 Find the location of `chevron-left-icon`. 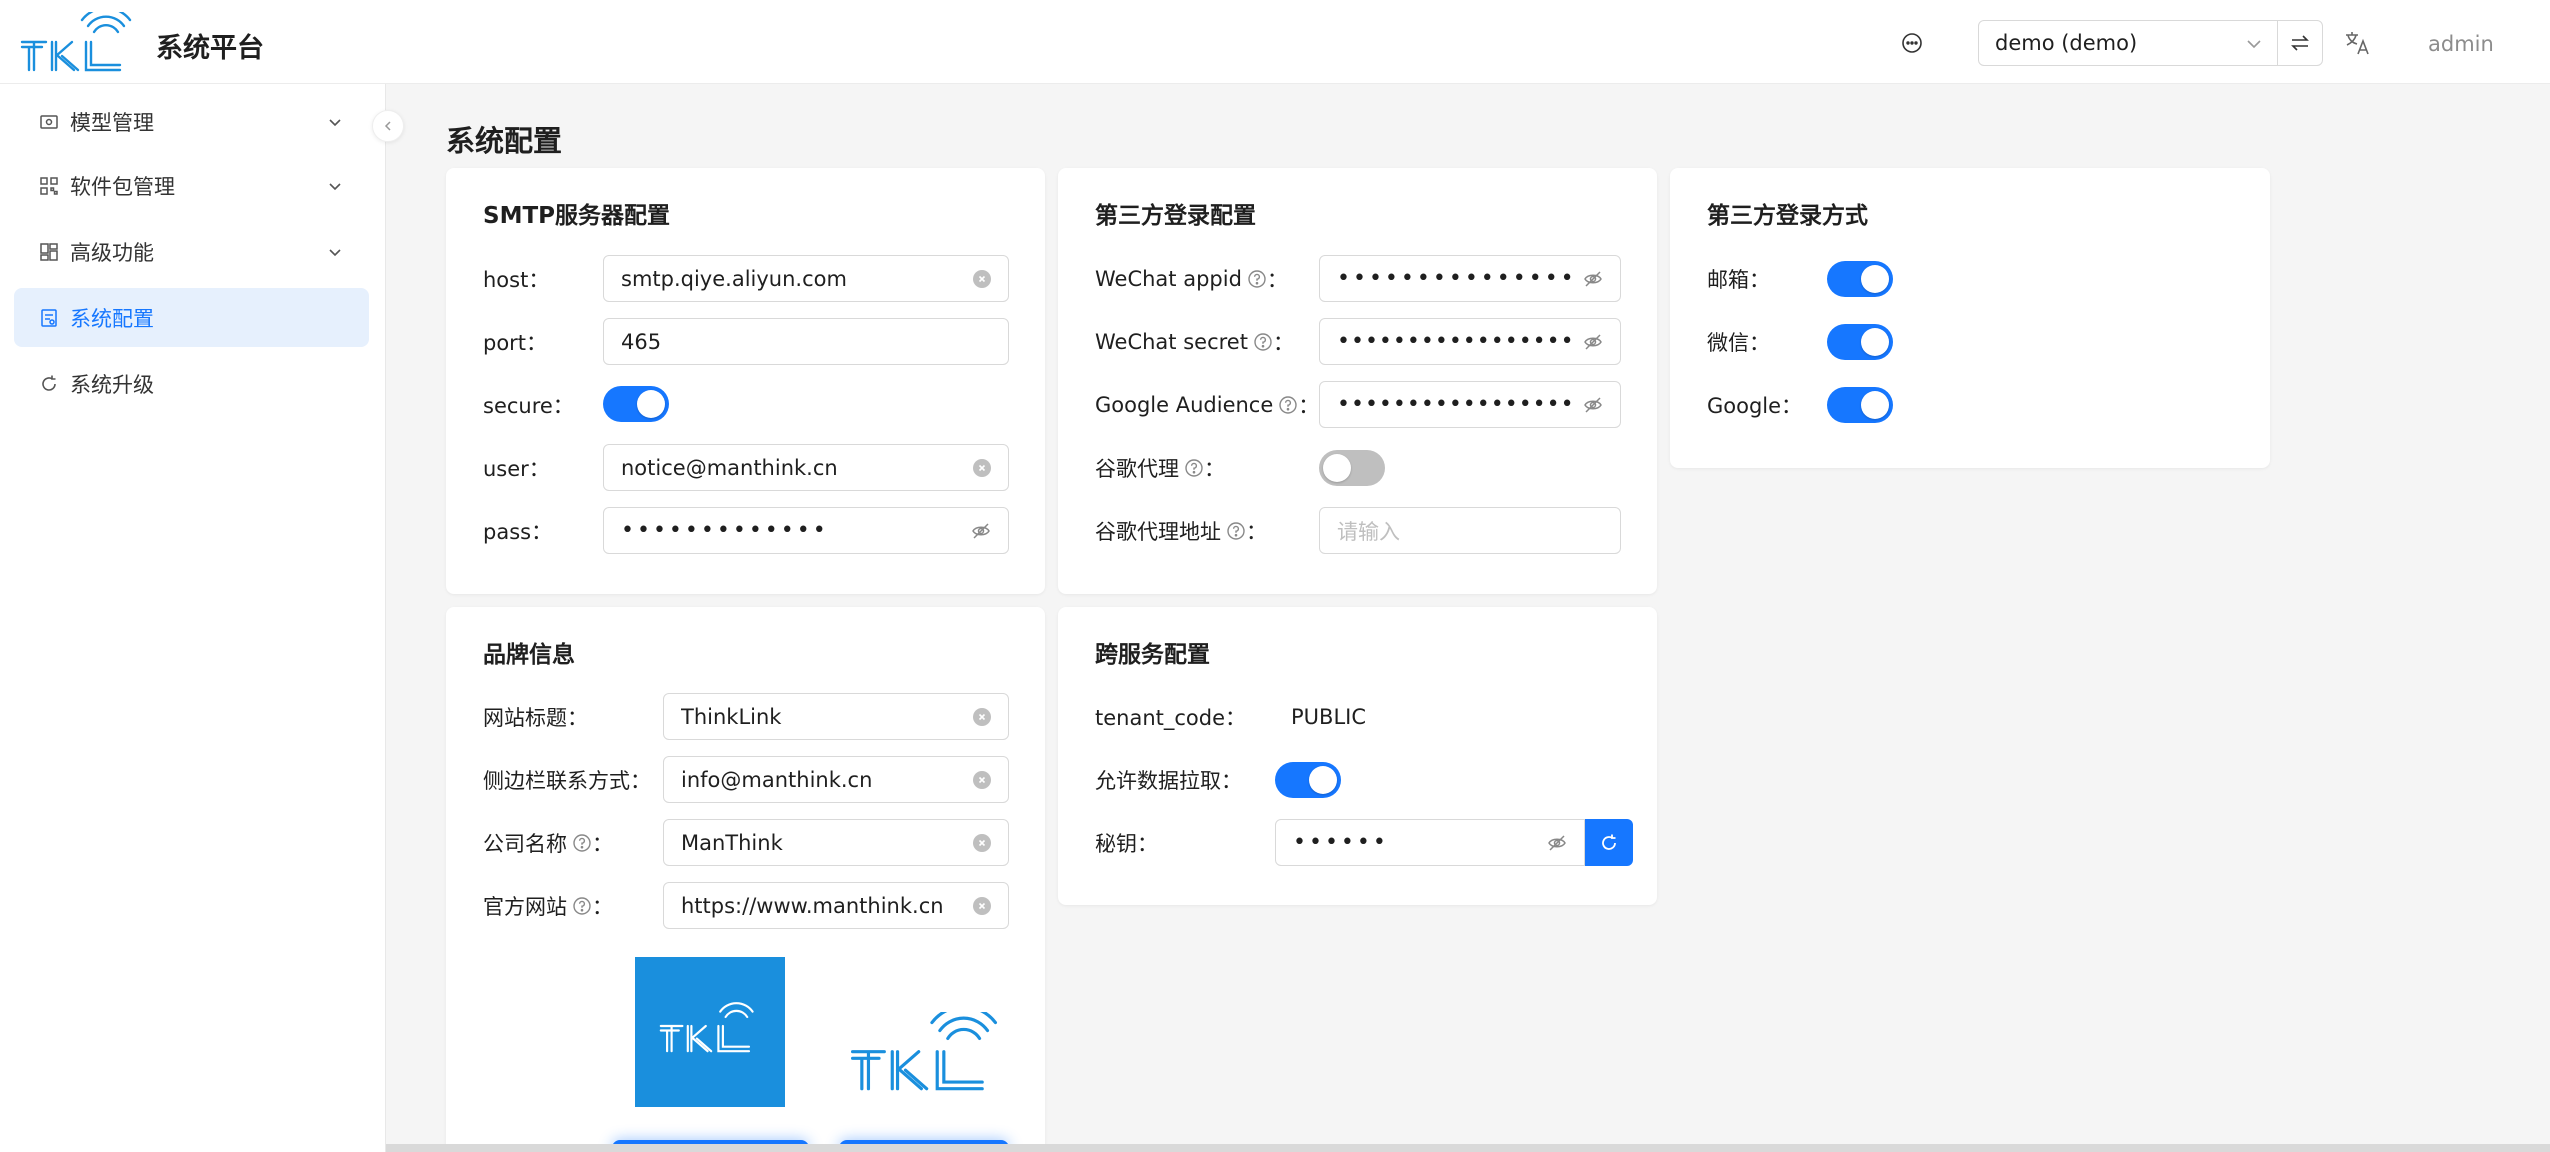

chevron-left-icon is located at coordinates (387, 126).